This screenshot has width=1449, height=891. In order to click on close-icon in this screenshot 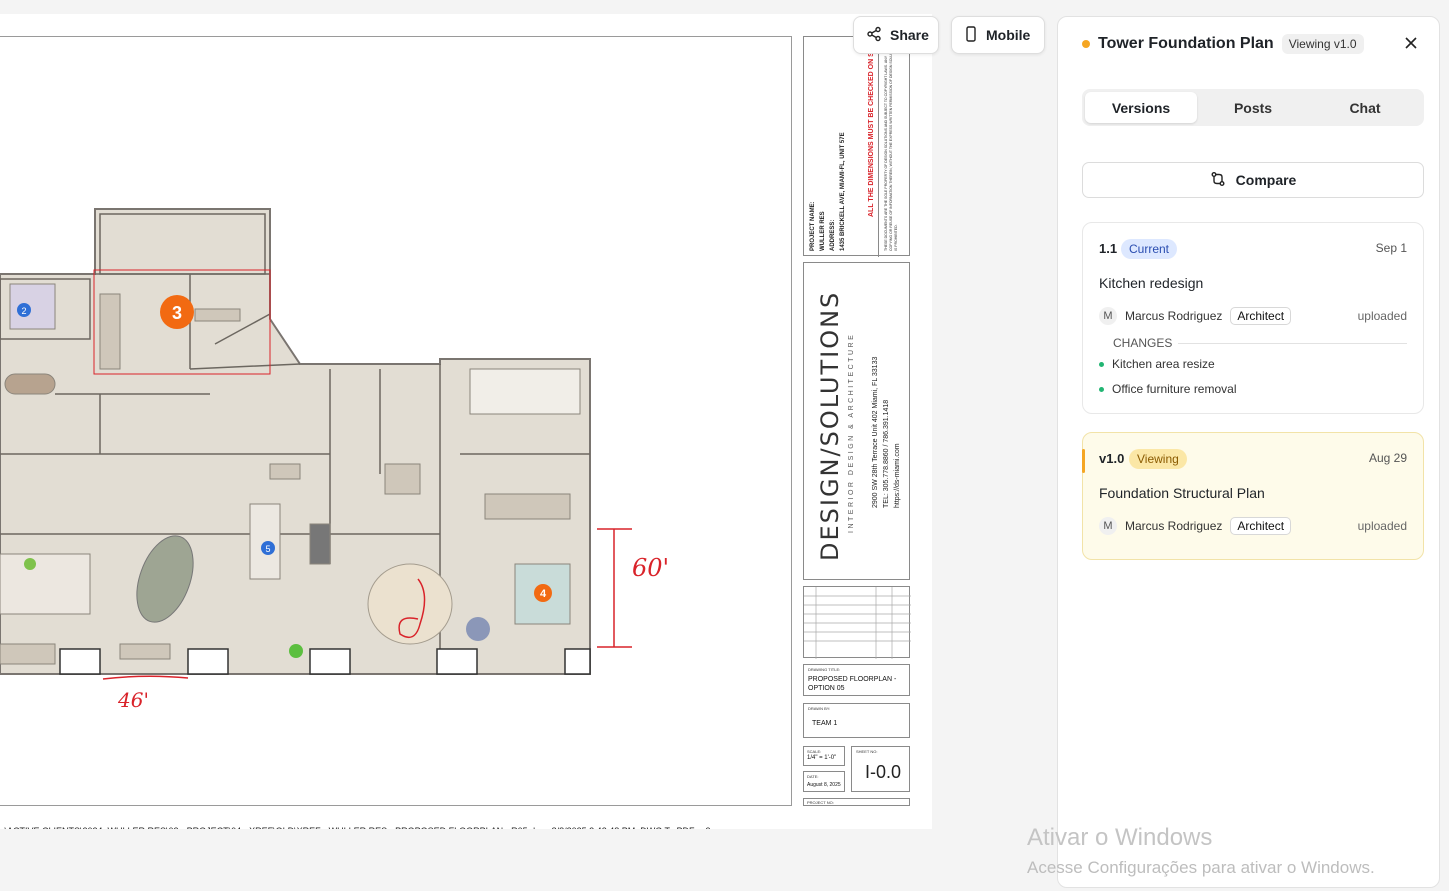, I will do `click(1411, 43)`.